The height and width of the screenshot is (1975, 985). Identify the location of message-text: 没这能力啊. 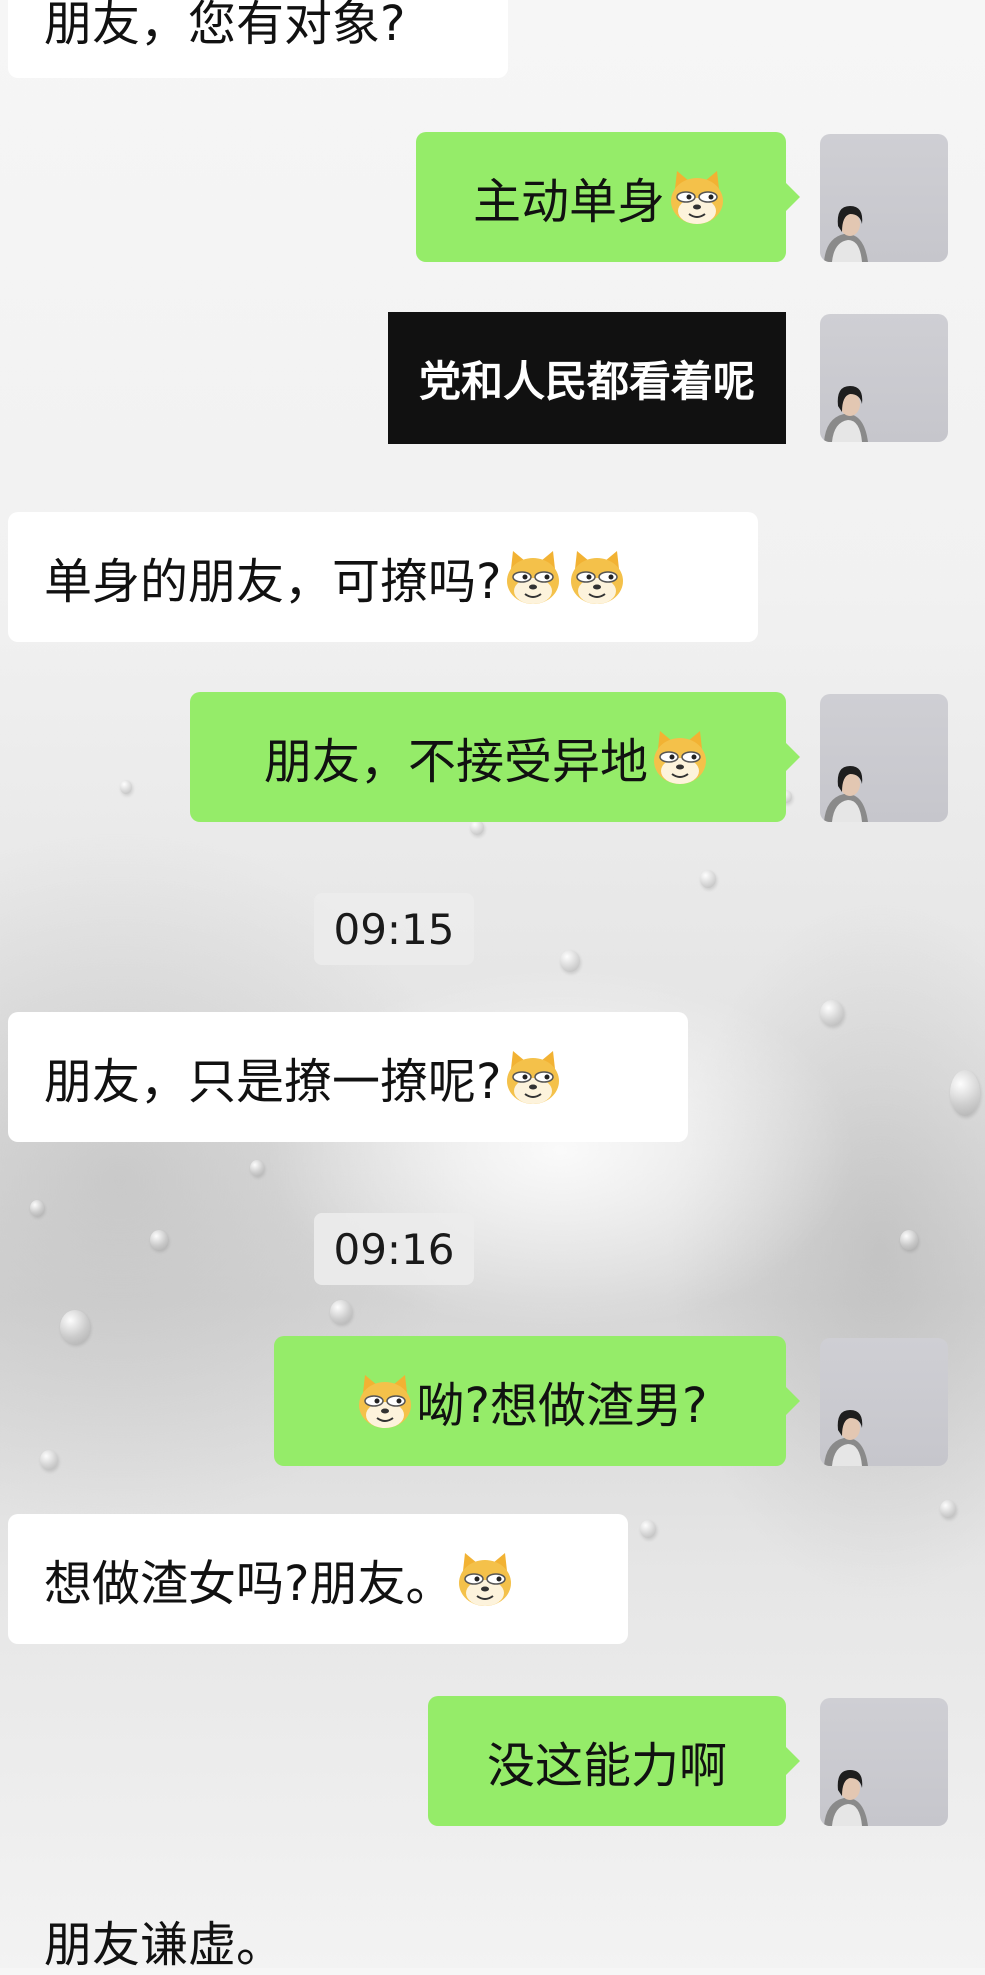
(606, 1766).